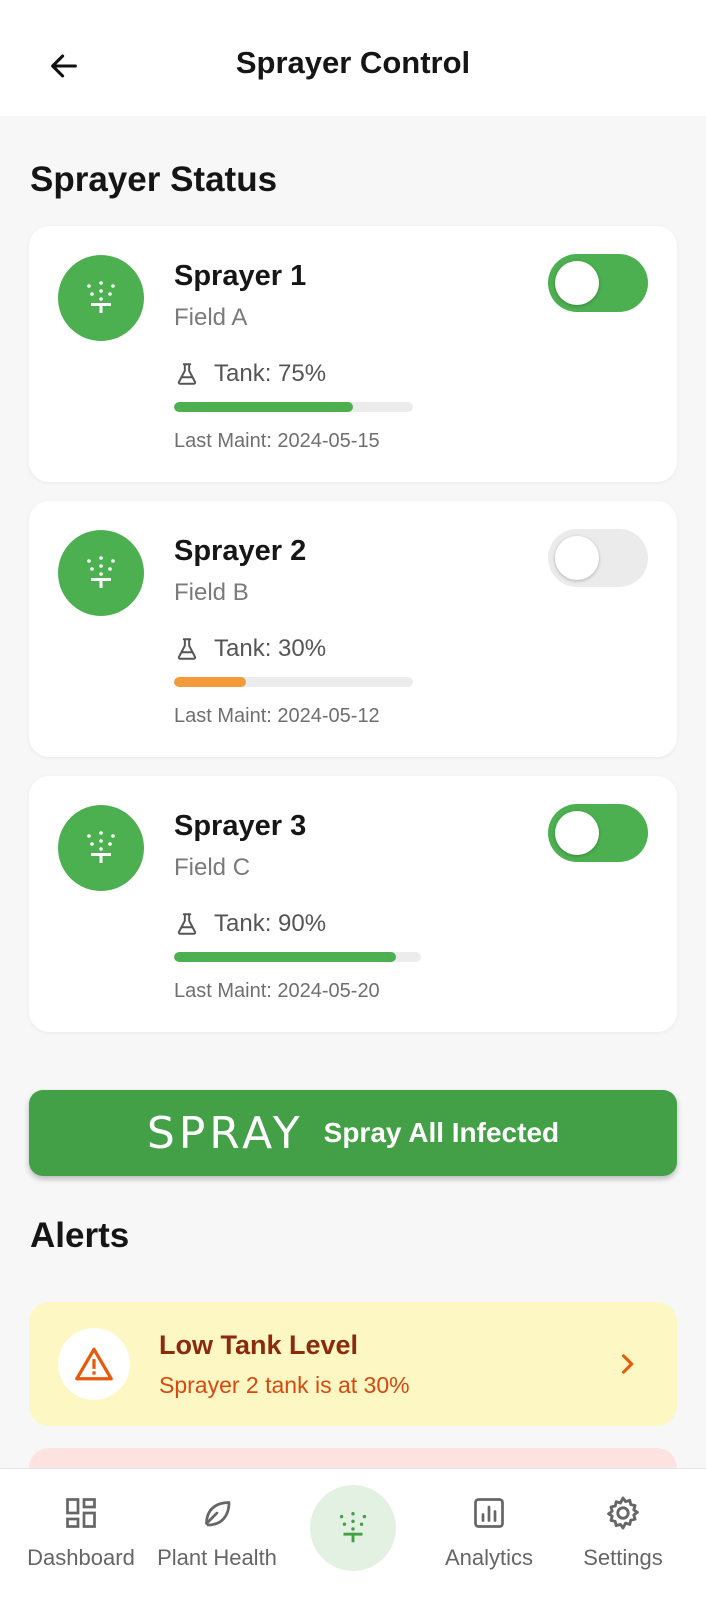  I want to click on analytics-icon, so click(489, 1513).